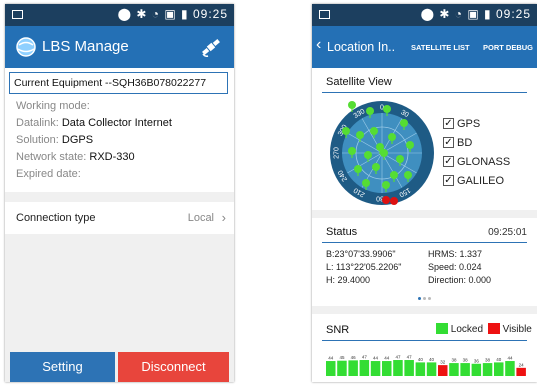  Describe the element at coordinates (477, 360) in the screenshot. I see `snr-value-label: 36` at that location.